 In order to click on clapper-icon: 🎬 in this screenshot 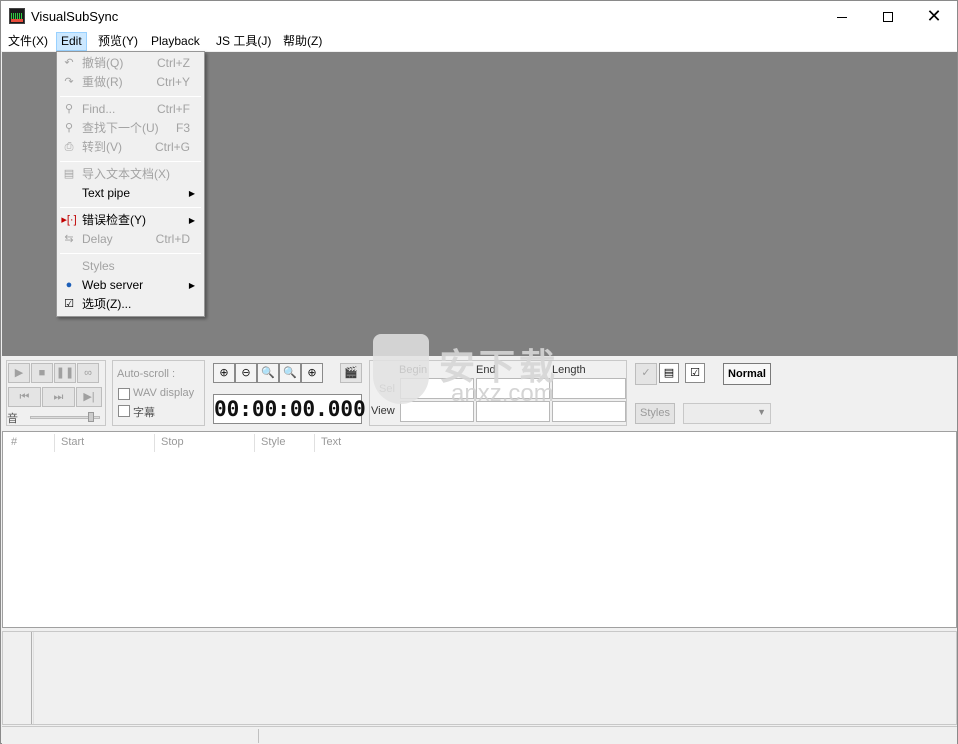, I will do `click(351, 373)`.